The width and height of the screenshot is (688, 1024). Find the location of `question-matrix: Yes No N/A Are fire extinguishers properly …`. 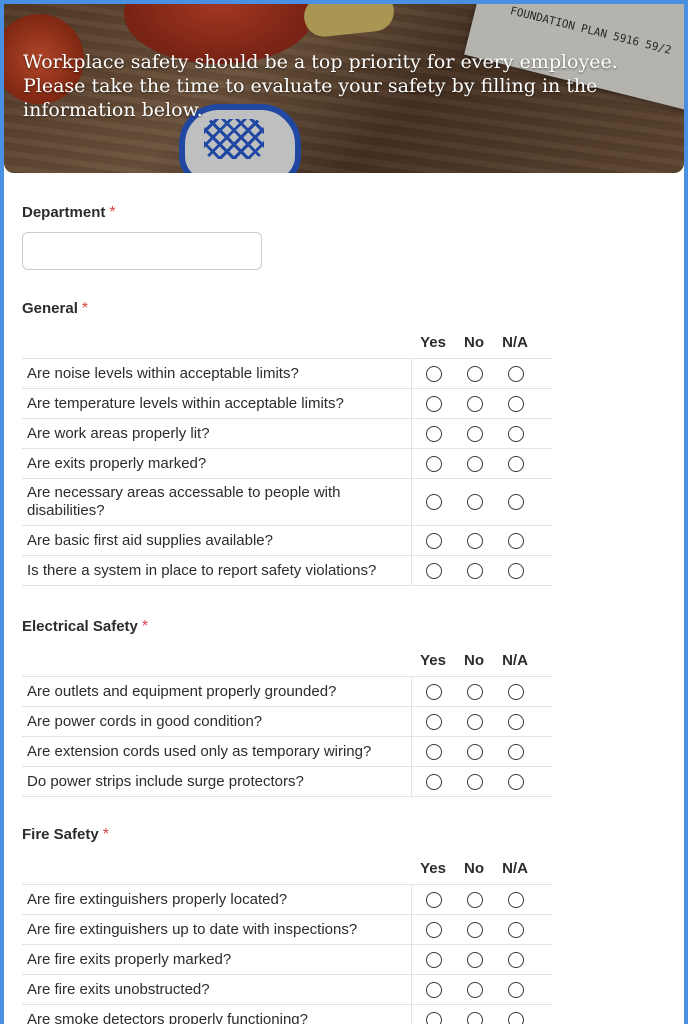

question-matrix: Yes No N/A Are fire extinguishers properly … is located at coordinates (287, 939).